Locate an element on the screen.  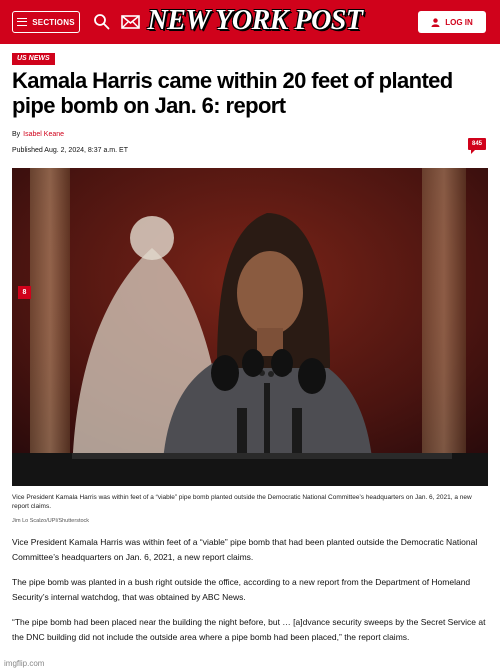
author-link: Isabel Keane is located at coordinates (43, 134).